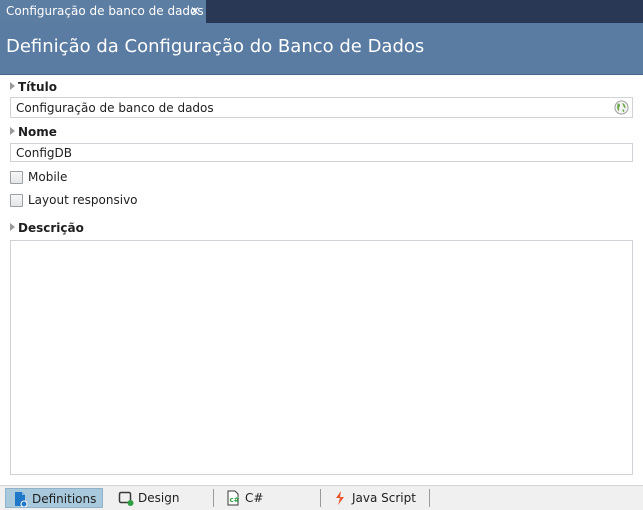  I want to click on javascript-icon, so click(340, 498).